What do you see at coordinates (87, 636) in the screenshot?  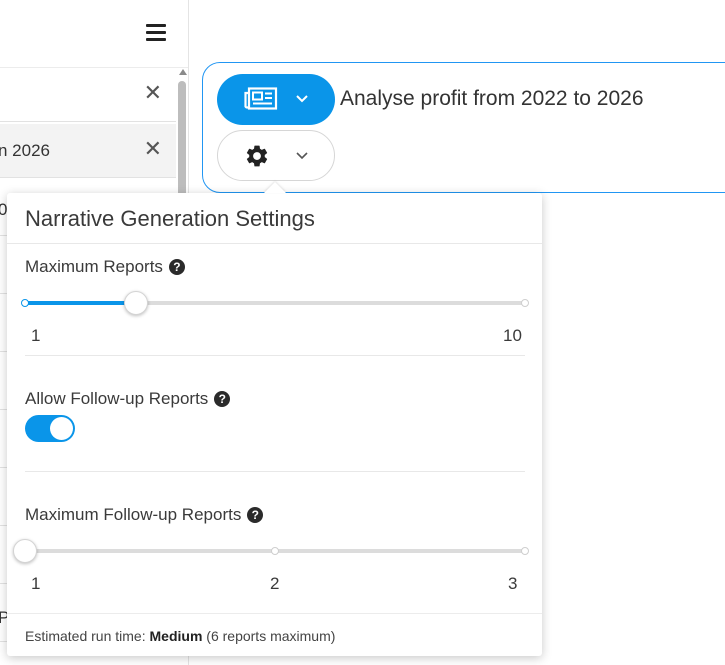 I see `runtime-prefix: Estimated run time:` at bounding box center [87, 636].